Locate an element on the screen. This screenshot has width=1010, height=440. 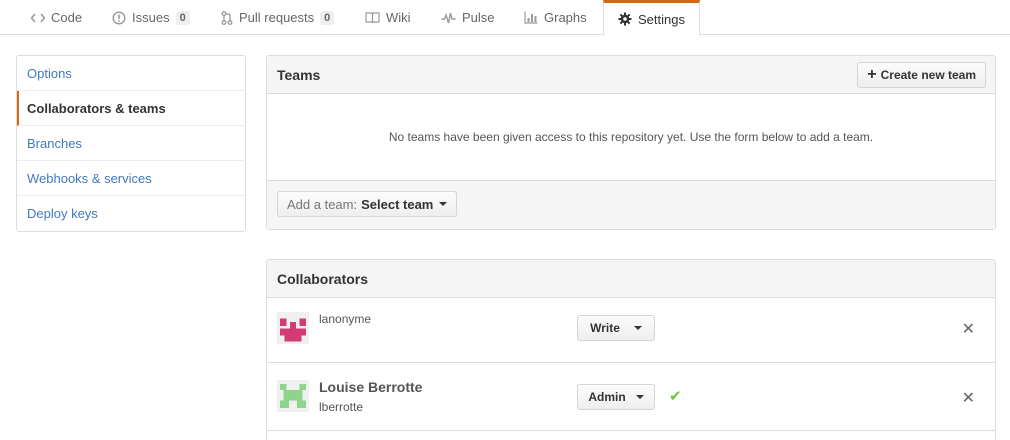
check-icon: ✔ is located at coordinates (675, 396).